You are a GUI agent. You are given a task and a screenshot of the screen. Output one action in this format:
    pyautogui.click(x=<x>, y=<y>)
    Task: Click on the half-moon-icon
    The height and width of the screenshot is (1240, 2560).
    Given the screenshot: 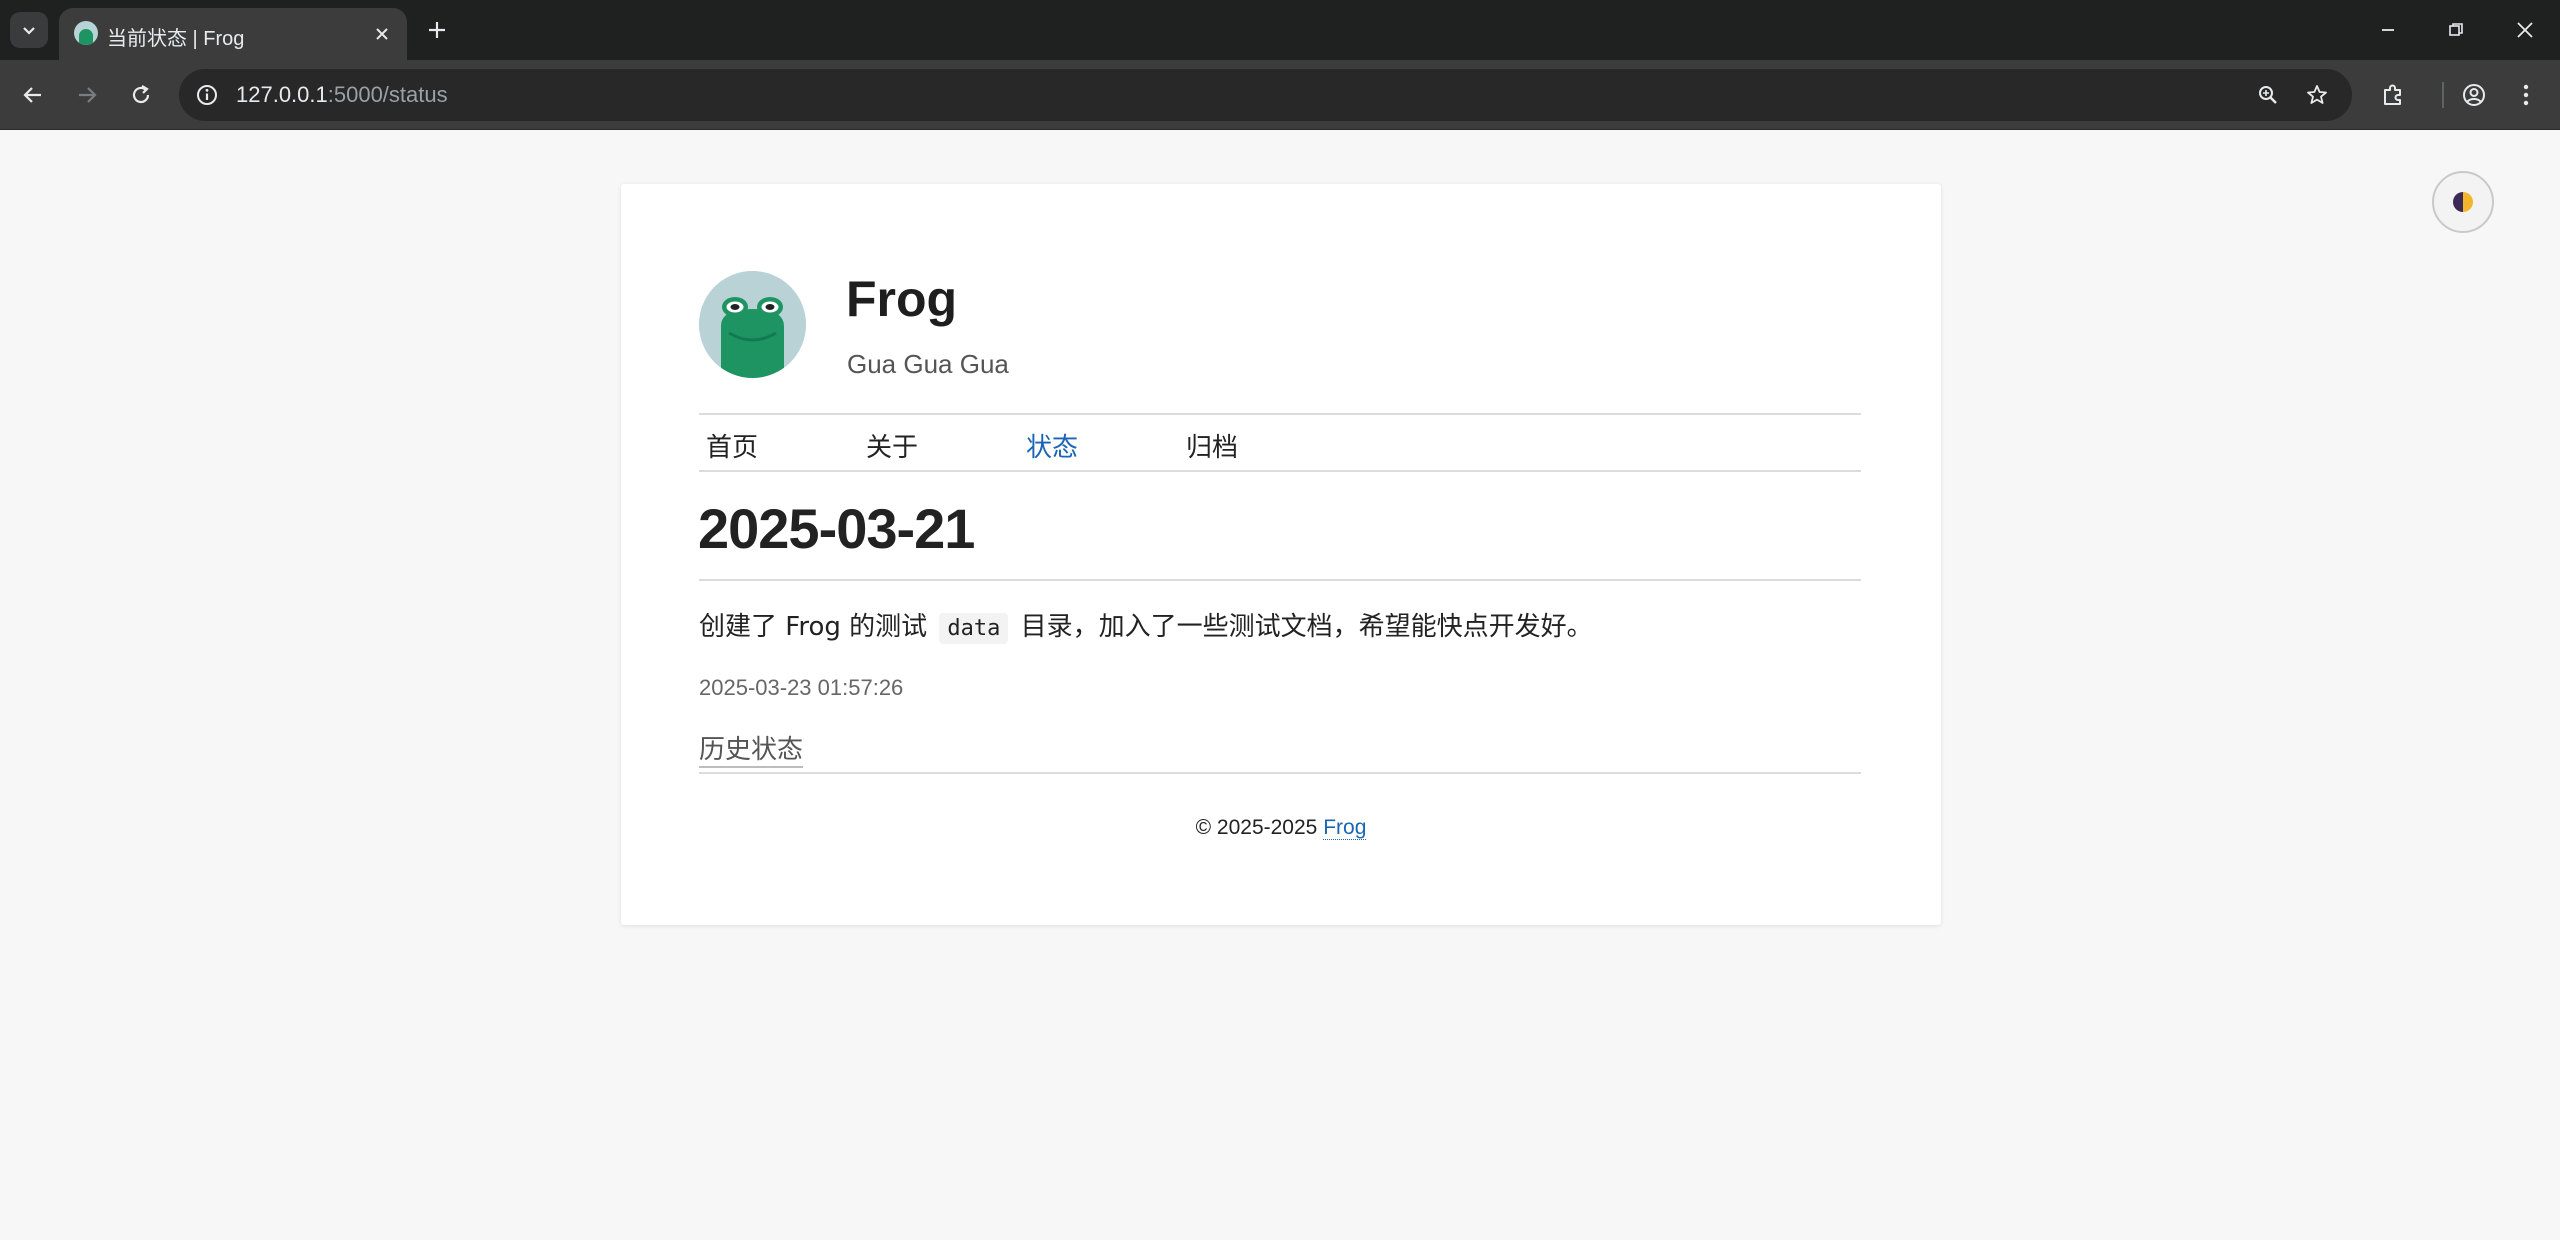 What is the action you would take?
    pyautogui.click(x=2463, y=202)
    